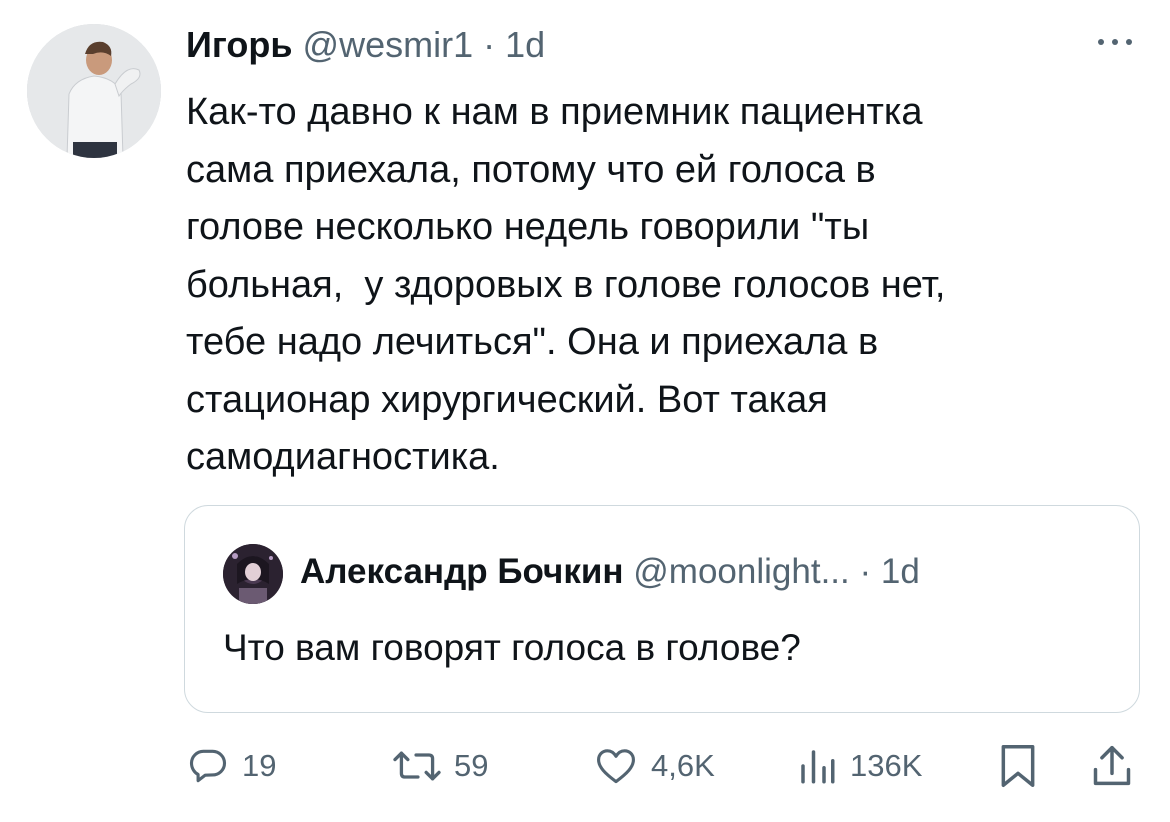 Image resolution: width=1170 pixels, height=822 pixels. Describe the element at coordinates (417, 766) in the screenshot. I see `repost-icon` at that location.